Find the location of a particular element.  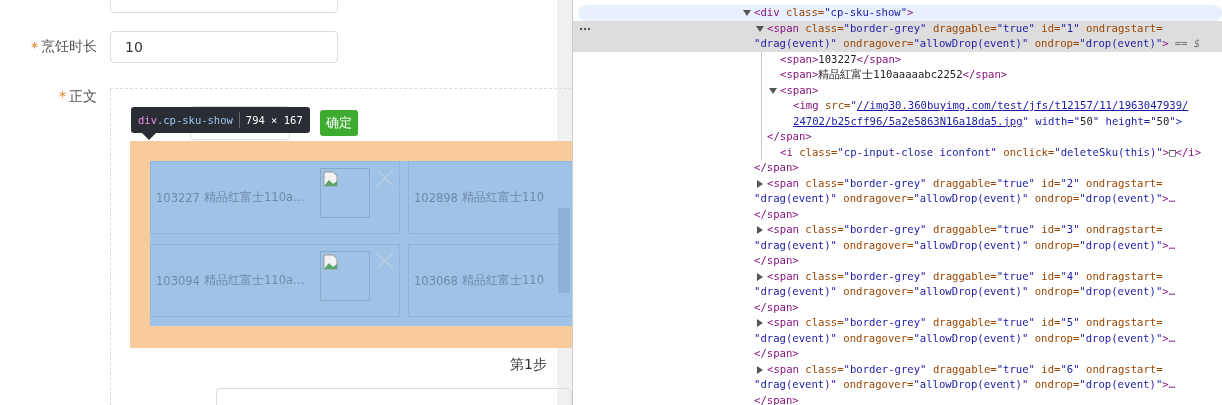

sku-id: 103227 is located at coordinates (178, 197).